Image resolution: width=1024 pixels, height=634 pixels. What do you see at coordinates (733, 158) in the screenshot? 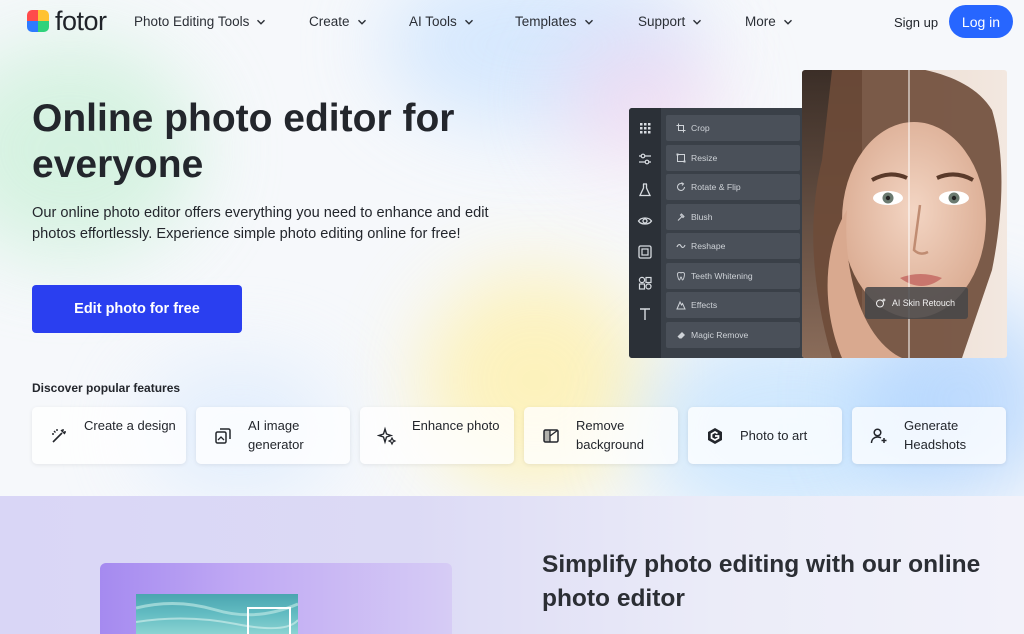
I see `tool-resize: Resize` at bounding box center [733, 158].